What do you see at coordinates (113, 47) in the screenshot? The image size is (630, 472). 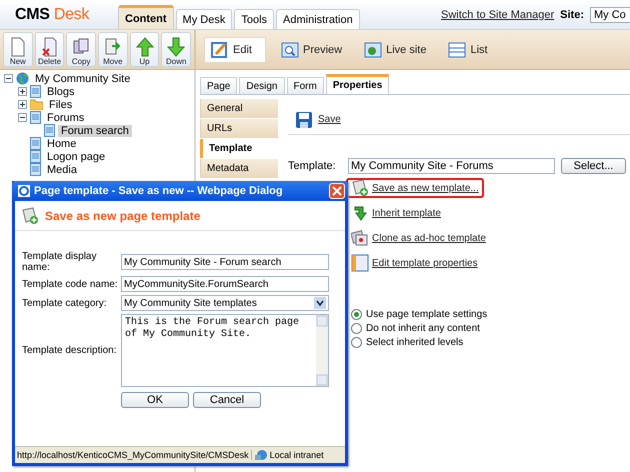 I see `move-icon` at bounding box center [113, 47].